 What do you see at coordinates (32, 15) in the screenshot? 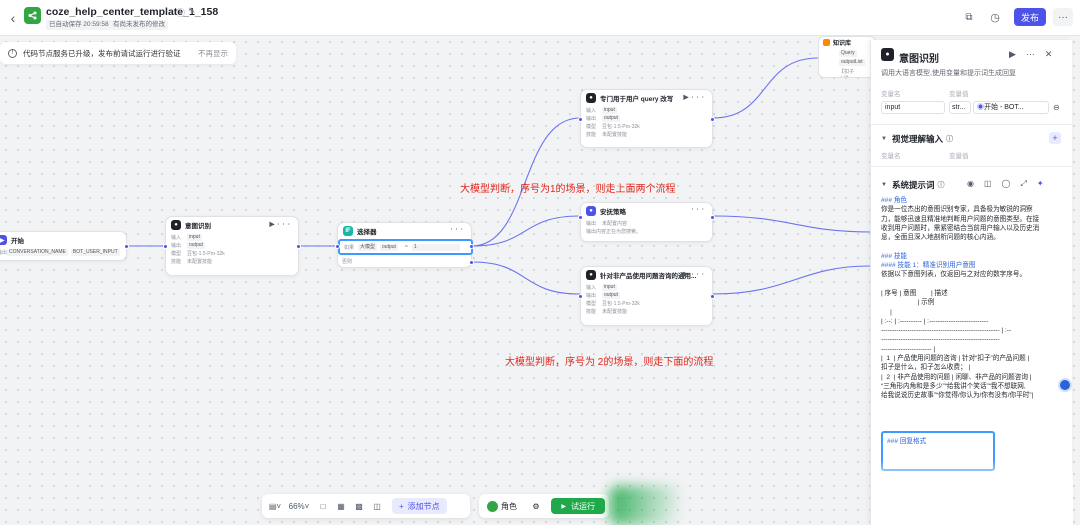
I see `workflow-icon` at bounding box center [32, 15].